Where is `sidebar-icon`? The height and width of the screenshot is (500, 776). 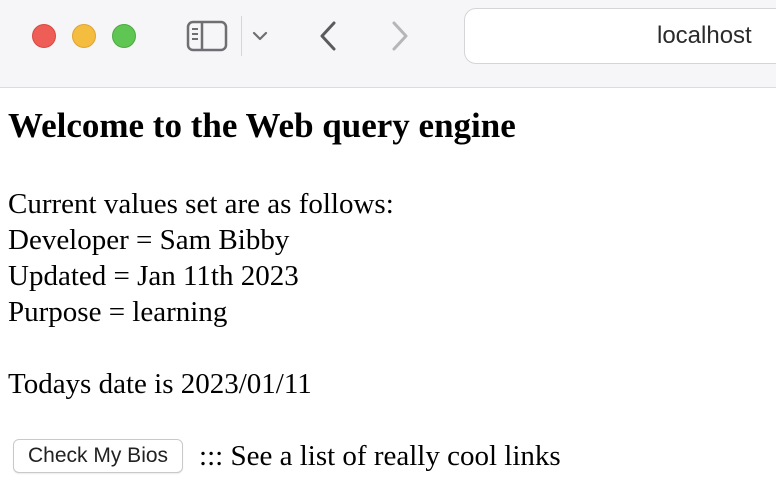 sidebar-icon is located at coordinates (207, 36).